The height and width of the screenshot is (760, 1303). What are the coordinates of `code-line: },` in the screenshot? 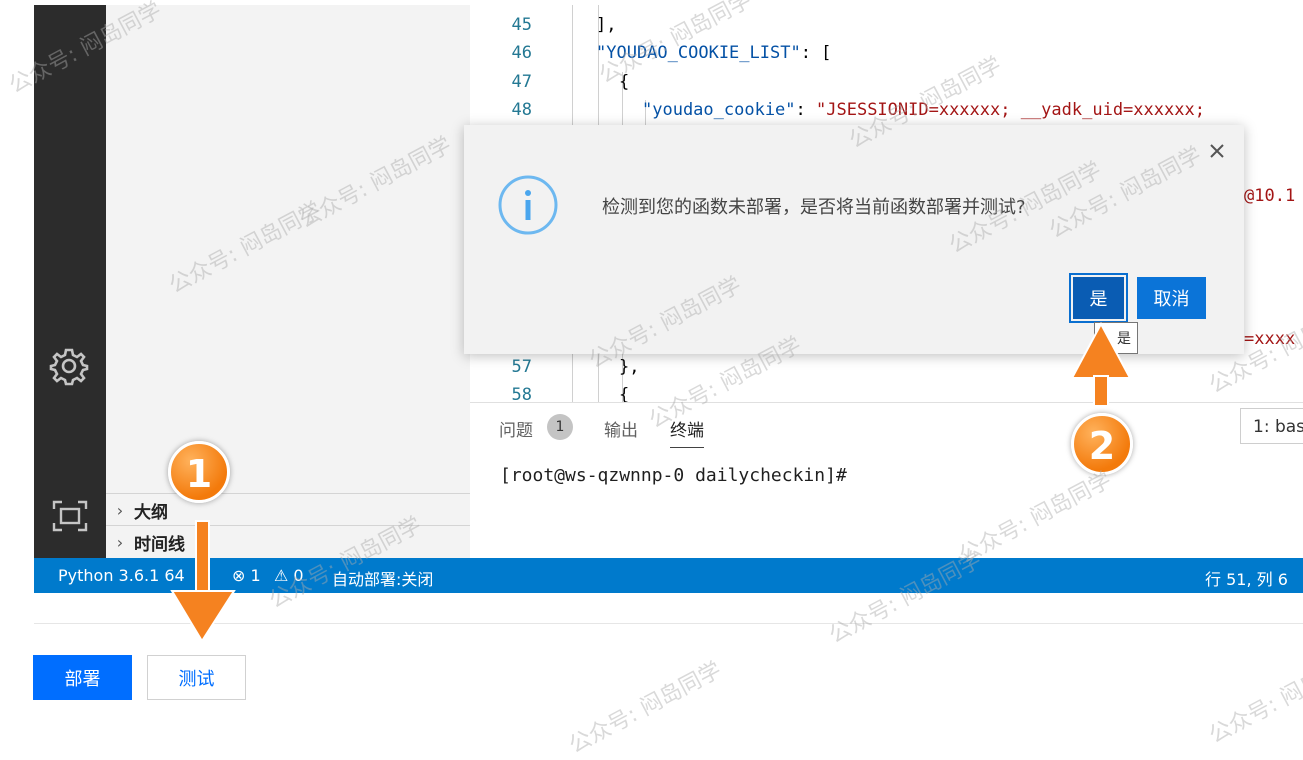 It's located at (629, 367).